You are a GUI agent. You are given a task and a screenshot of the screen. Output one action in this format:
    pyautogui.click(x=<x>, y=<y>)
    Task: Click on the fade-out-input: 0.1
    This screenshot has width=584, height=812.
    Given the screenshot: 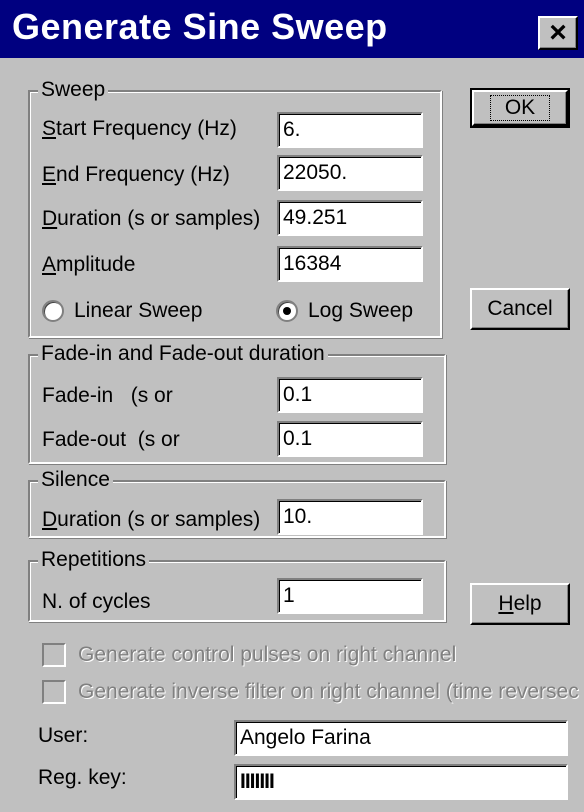 What is the action you would take?
    pyautogui.click(x=350, y=439)
    